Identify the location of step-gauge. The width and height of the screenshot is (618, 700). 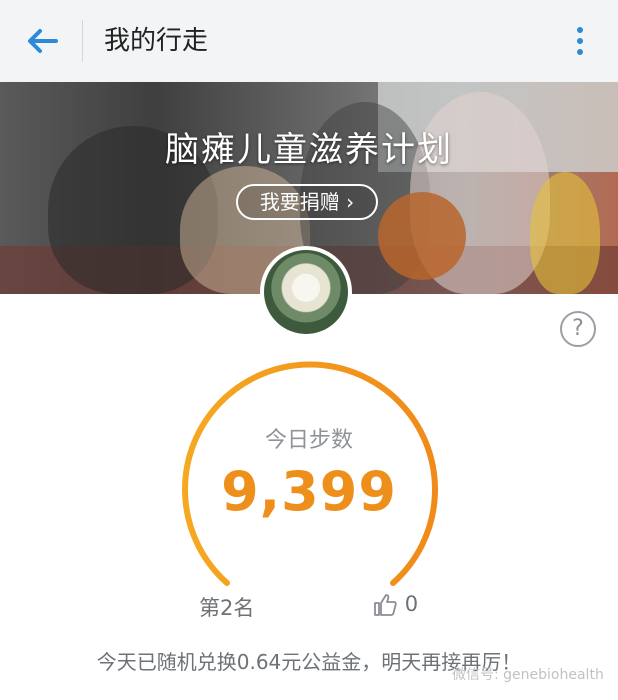
(310, 473).